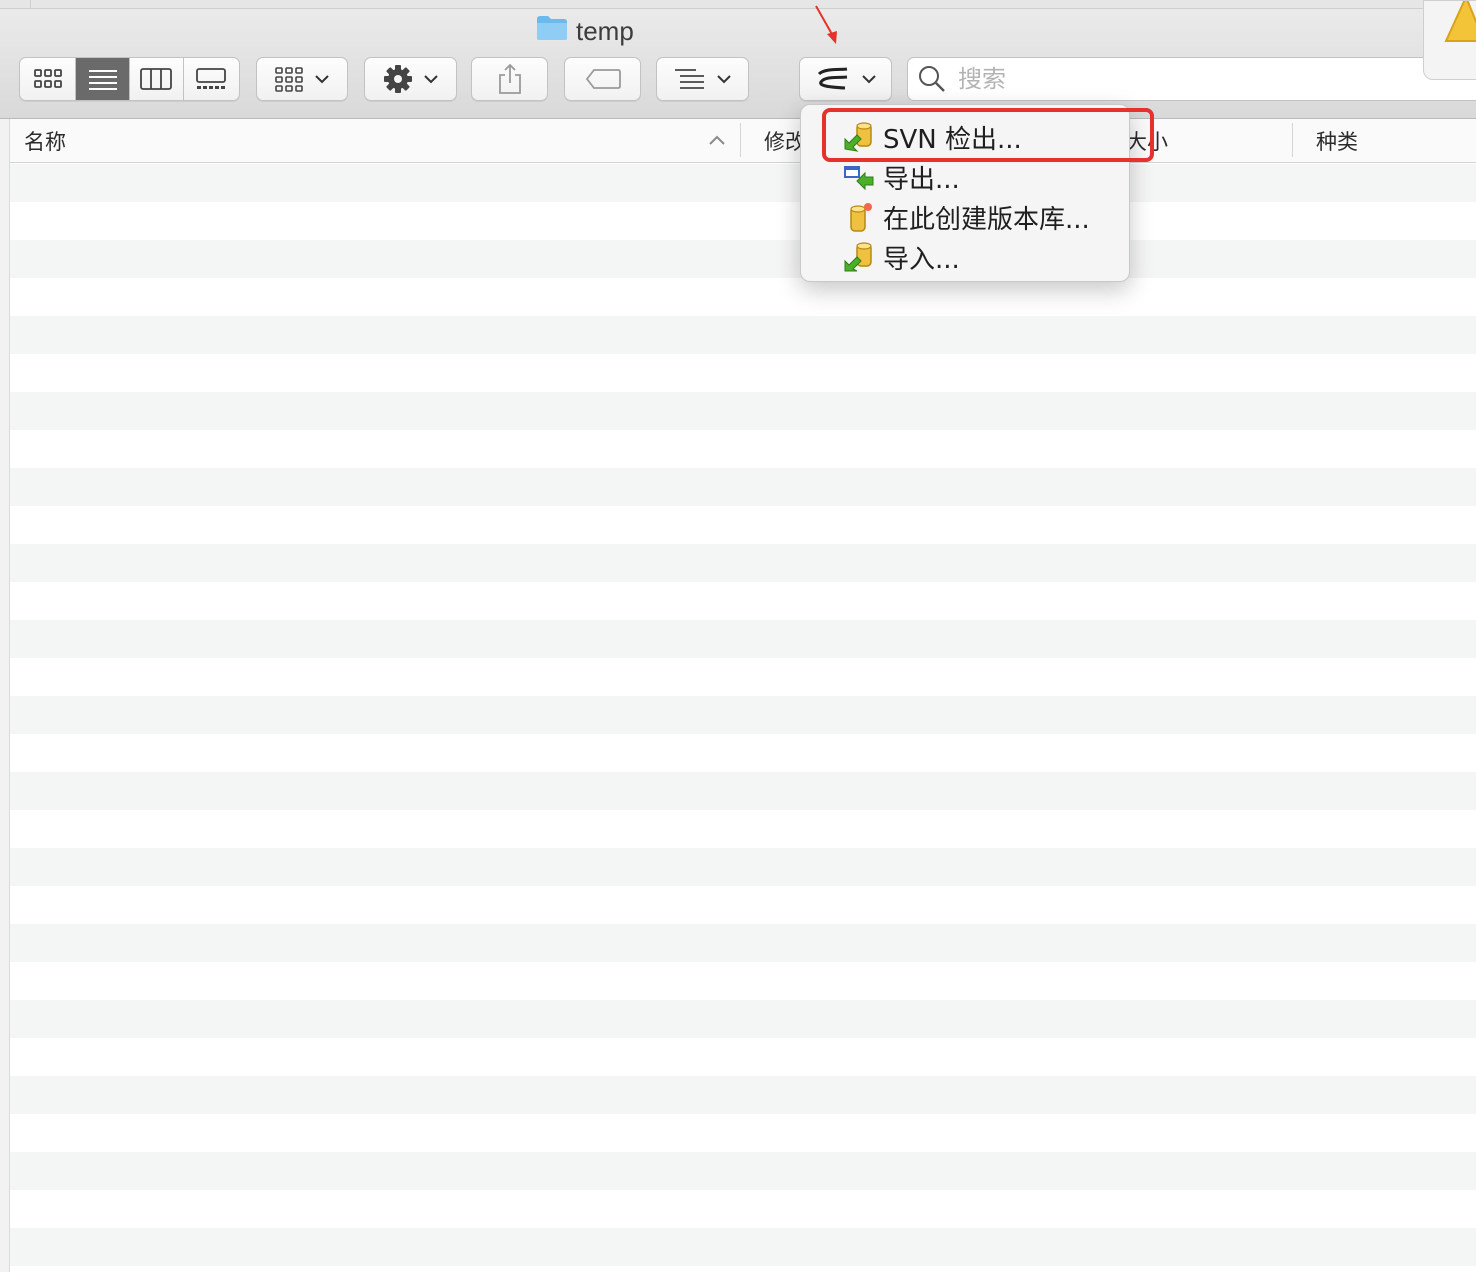 Image resolution: width=1476 pixels, height=1272 pixels. I want to click on svn-dropdown-button, so click(845, 79).